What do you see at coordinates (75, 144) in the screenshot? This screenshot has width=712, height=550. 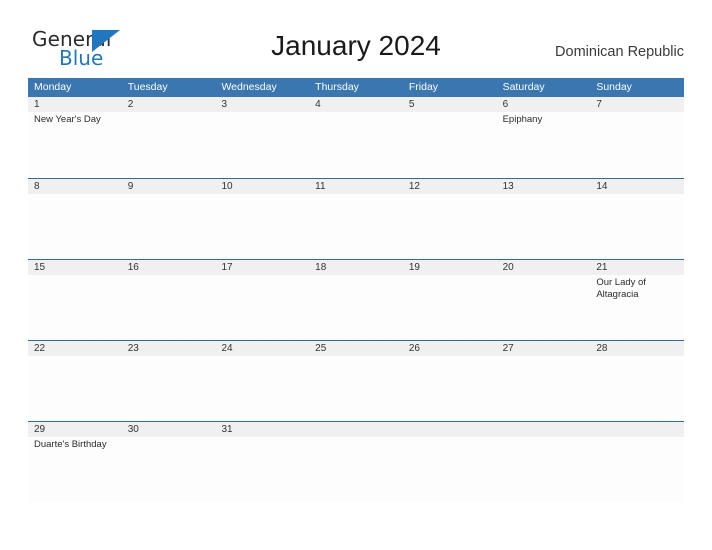 I see `day-cell: New Year's Day` at bounding box center [75, 144].